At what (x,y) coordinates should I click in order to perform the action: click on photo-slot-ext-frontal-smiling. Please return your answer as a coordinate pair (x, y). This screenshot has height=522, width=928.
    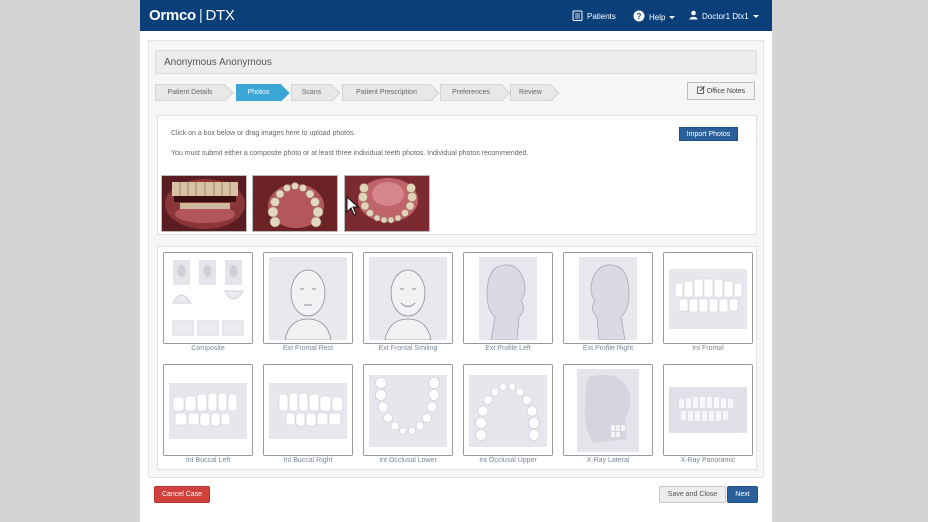
    Looking at the image, I should click on (408, 298).